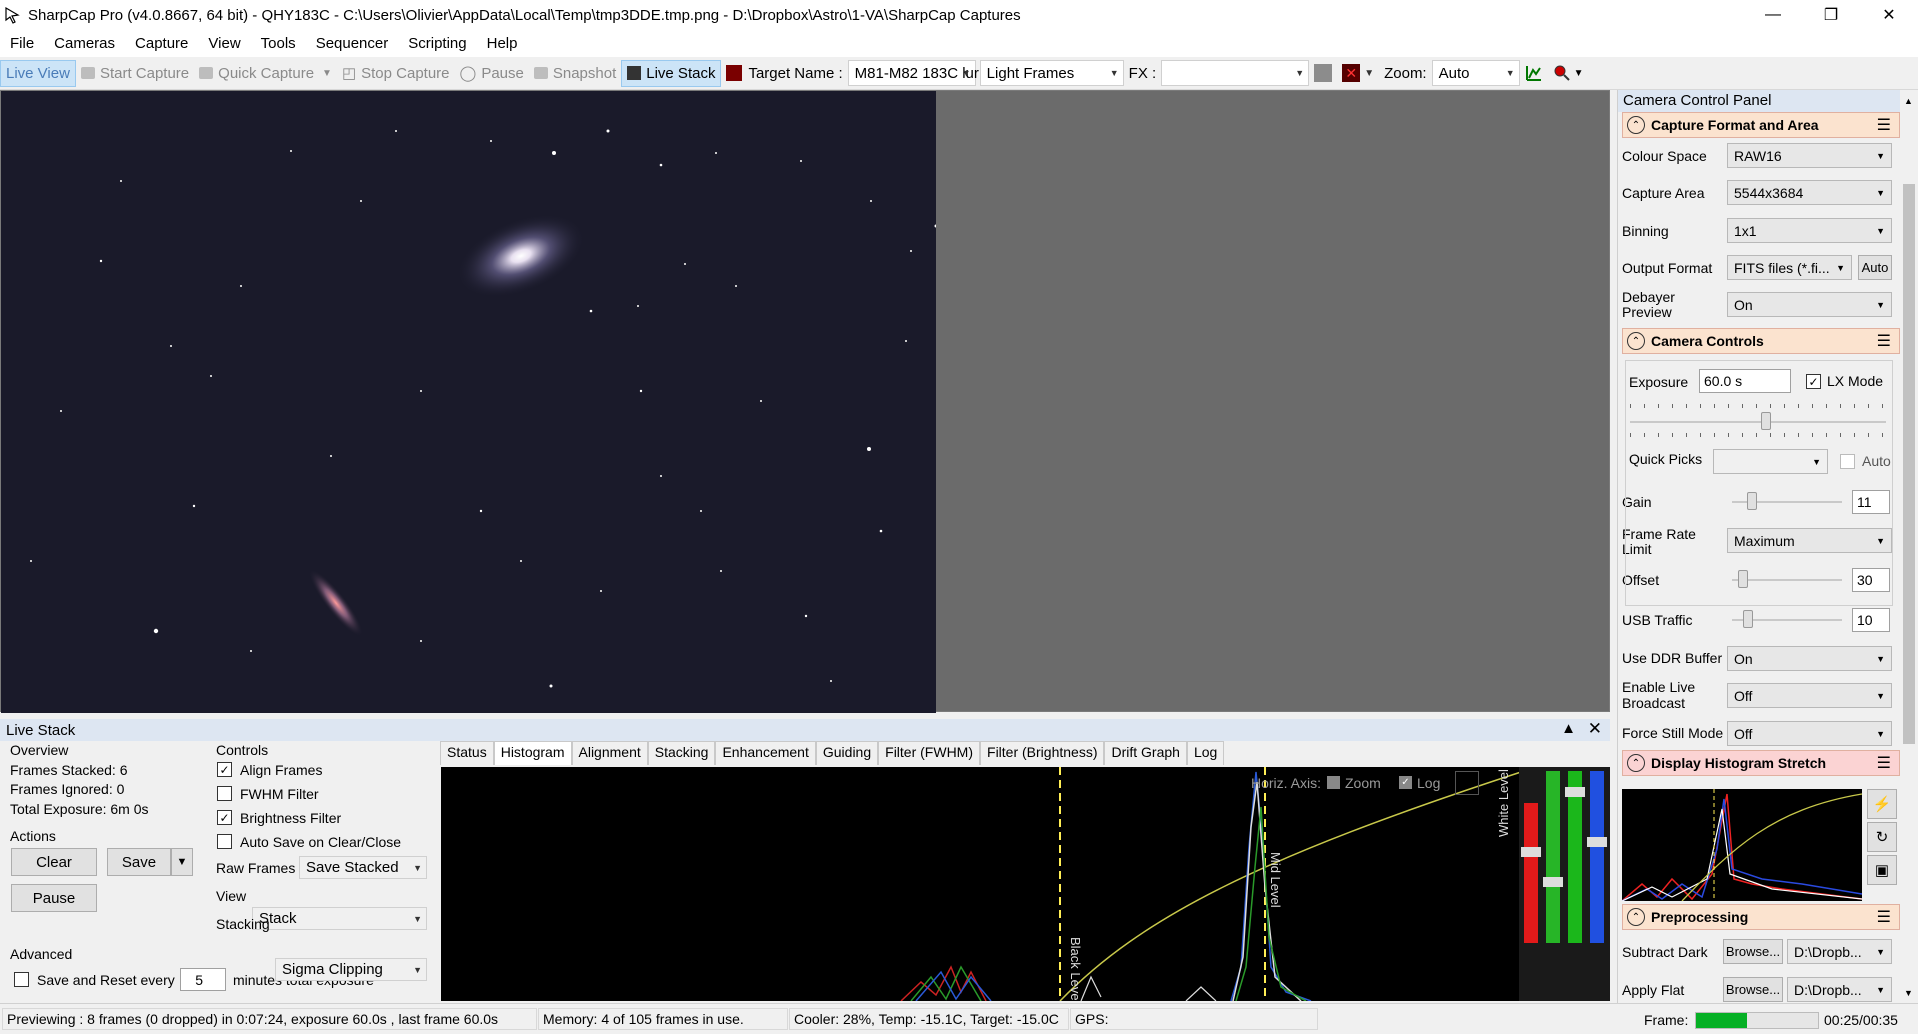 This screenshot has height=1034, width=1918. What do you see at coordinates (1882, 837) in the screenshot?
I see `reset-stretch-button: ↻` at bounding box center [1882, 837].